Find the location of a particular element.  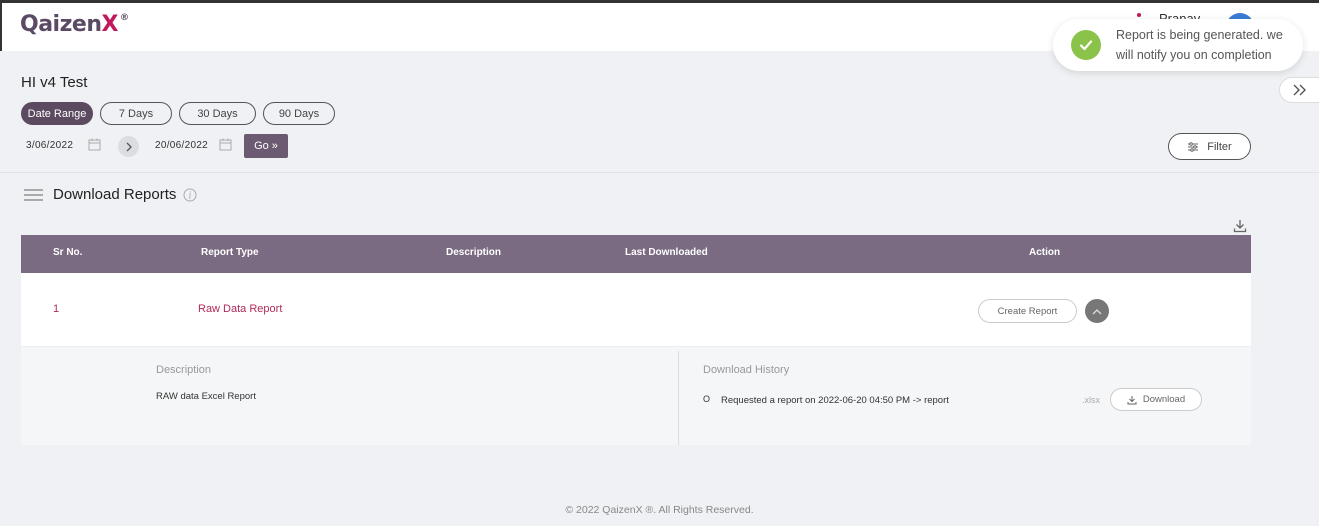

side-panel-toggle is located at coordinates (1299, 90).